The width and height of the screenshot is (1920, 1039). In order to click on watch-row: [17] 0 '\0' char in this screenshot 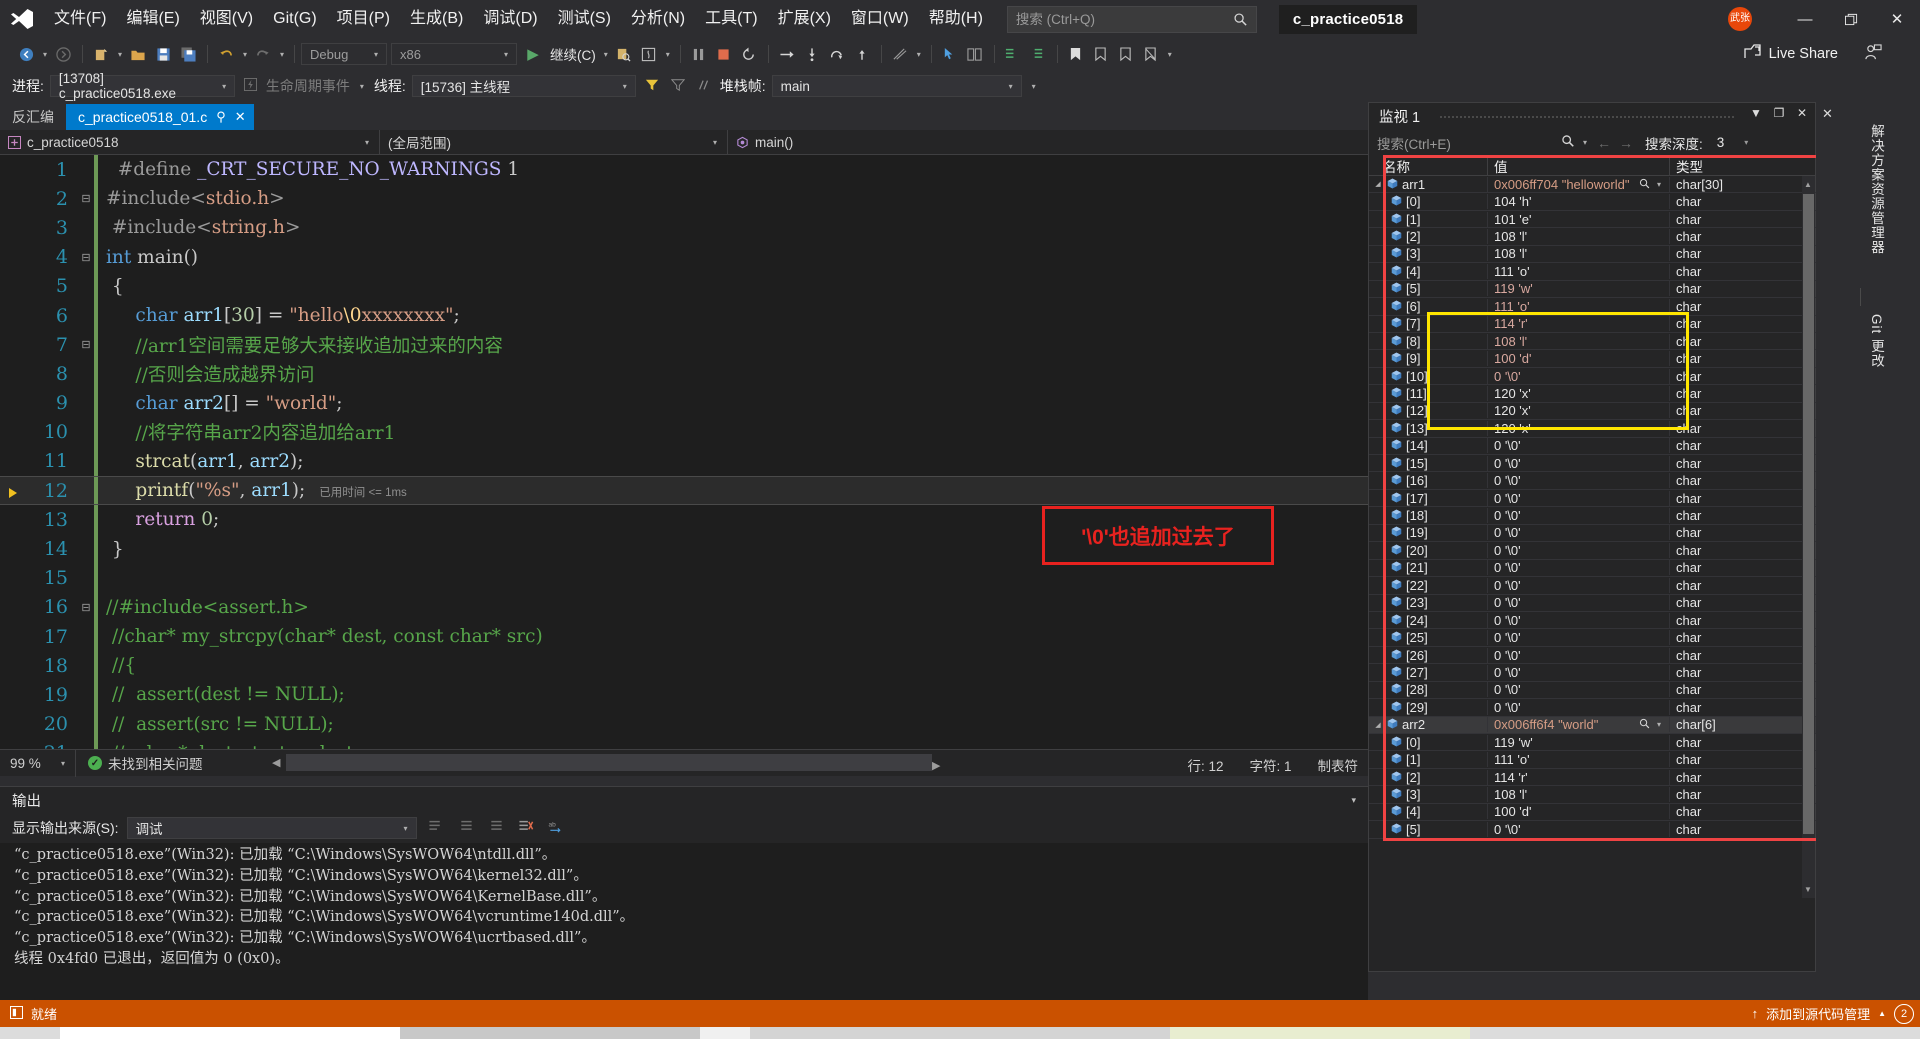, I will do `click(1593, 499)`.